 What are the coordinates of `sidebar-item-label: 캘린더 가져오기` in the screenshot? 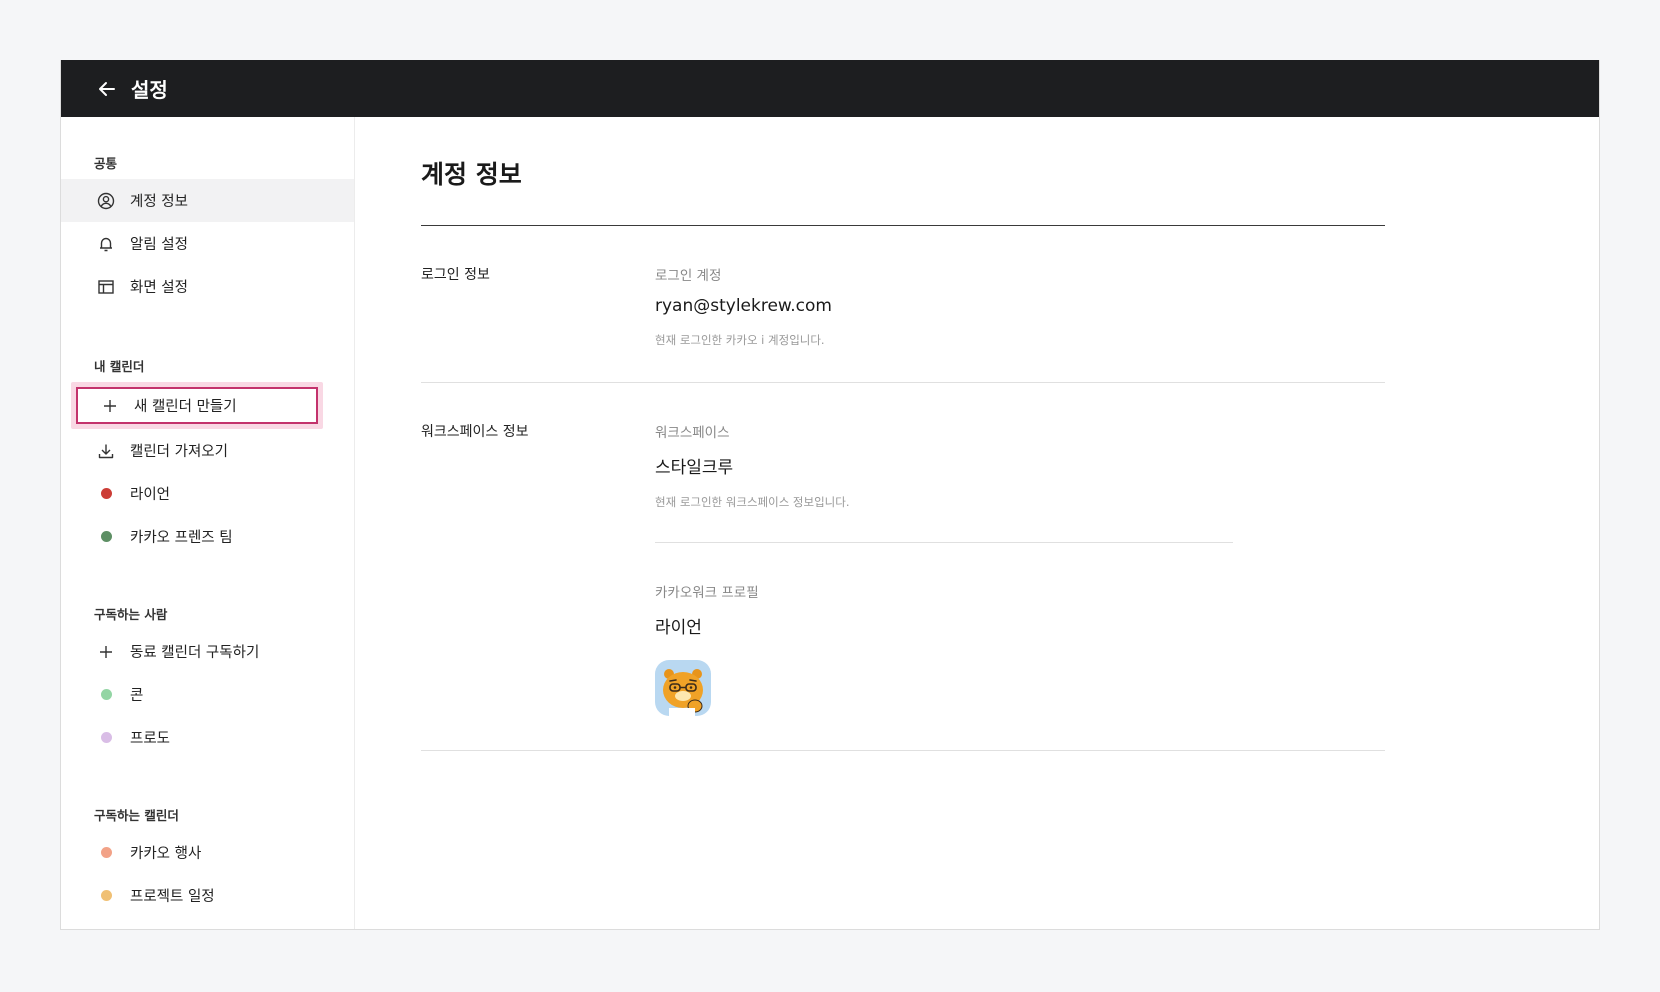 It's located at (179, 452).